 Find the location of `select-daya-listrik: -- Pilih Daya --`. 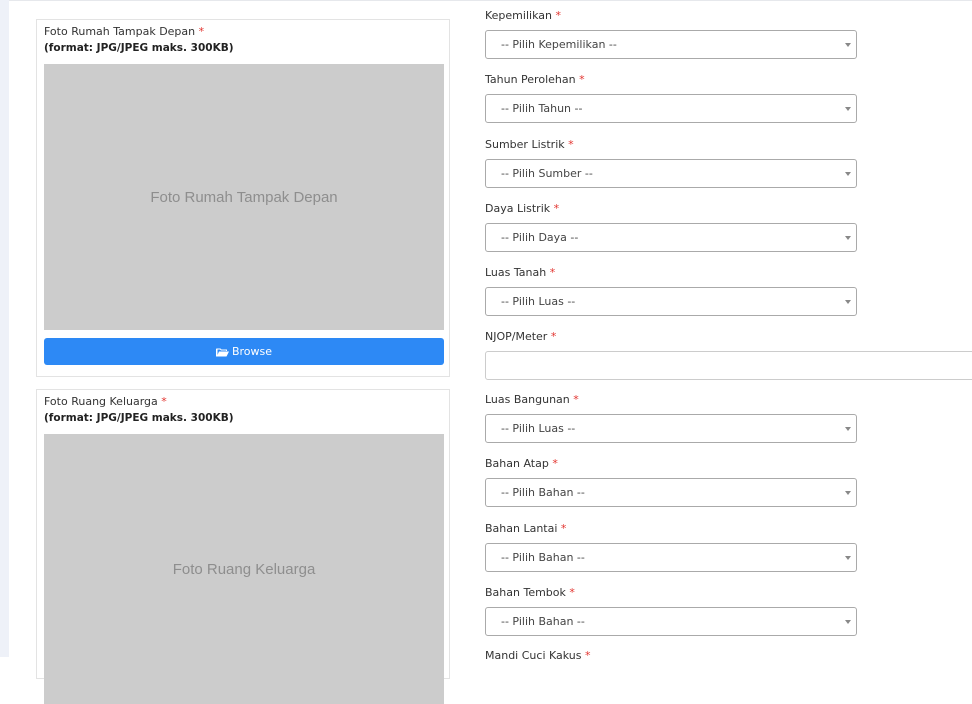

select-daya-listrik: -- Pilih Daya -- is located at coordinates (671, 237).